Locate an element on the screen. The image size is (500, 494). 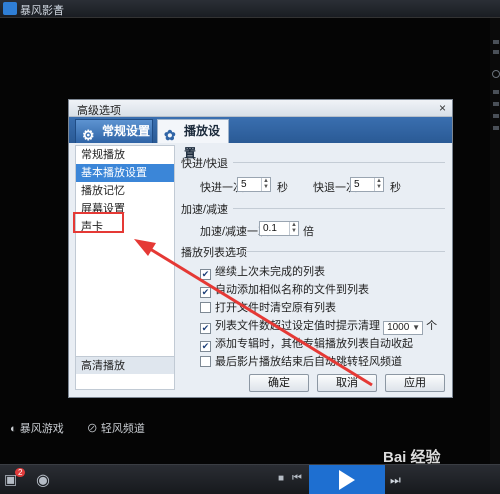
apply-button: 应用 is located at coordinates (415, 383).